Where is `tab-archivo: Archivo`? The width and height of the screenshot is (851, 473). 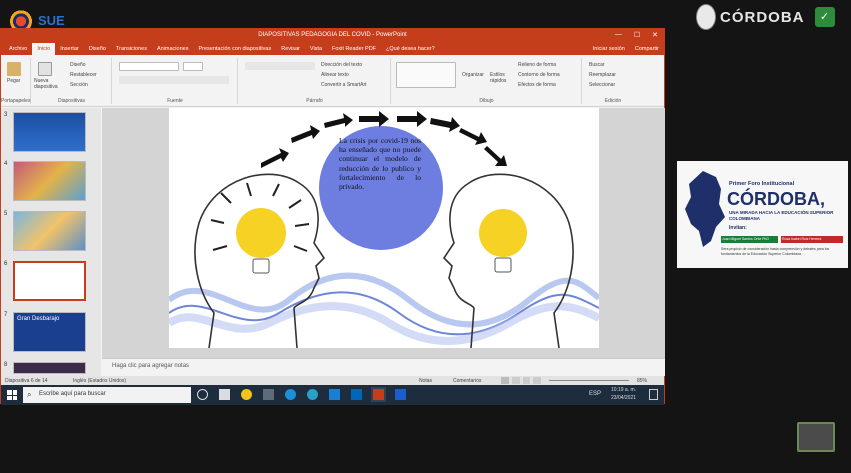 tab-archivo: Archivo is located at coordinates (18, 49).